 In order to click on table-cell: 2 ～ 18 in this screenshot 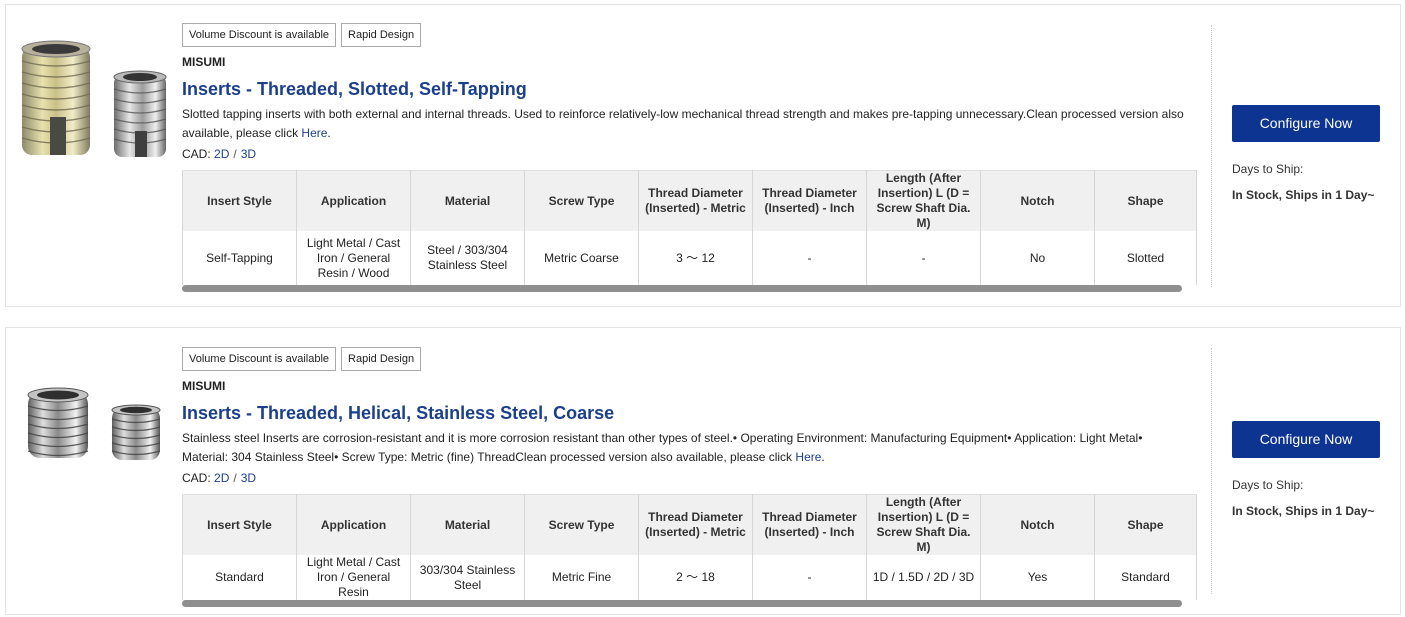, I will do `click(695, 577)`.